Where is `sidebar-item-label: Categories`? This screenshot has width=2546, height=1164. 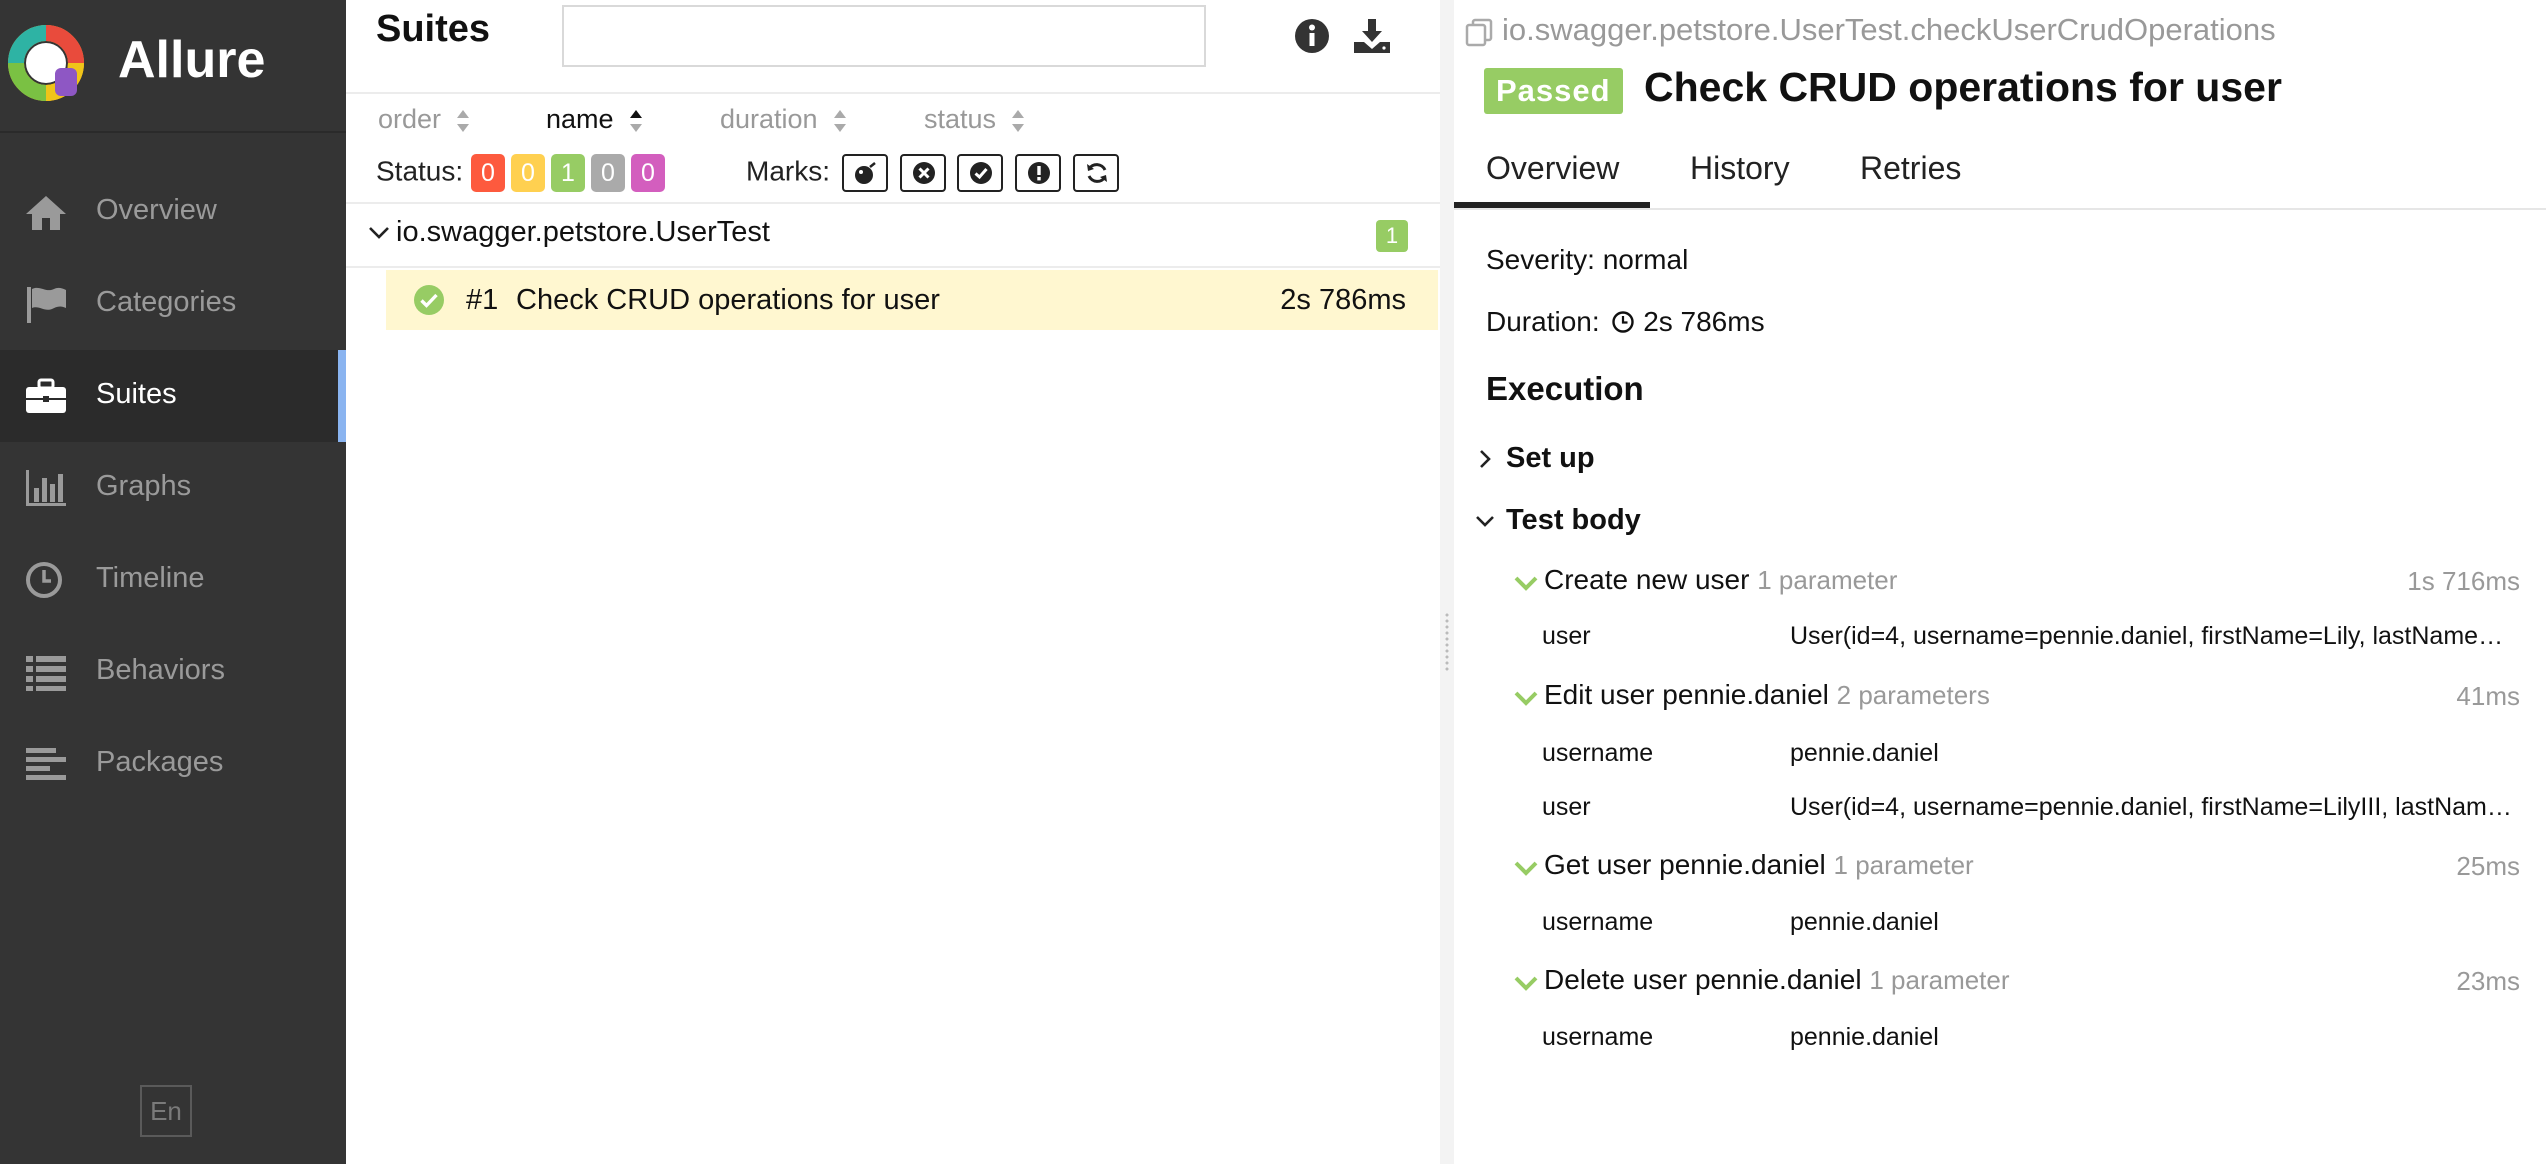
sidebar-item-label: Categories is located at coordinates (166, 302).